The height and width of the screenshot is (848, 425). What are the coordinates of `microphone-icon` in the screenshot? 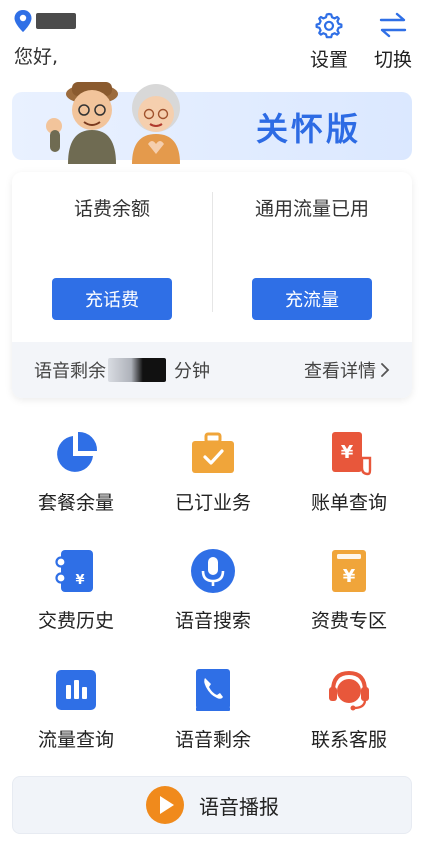 It's located at (213, 571).